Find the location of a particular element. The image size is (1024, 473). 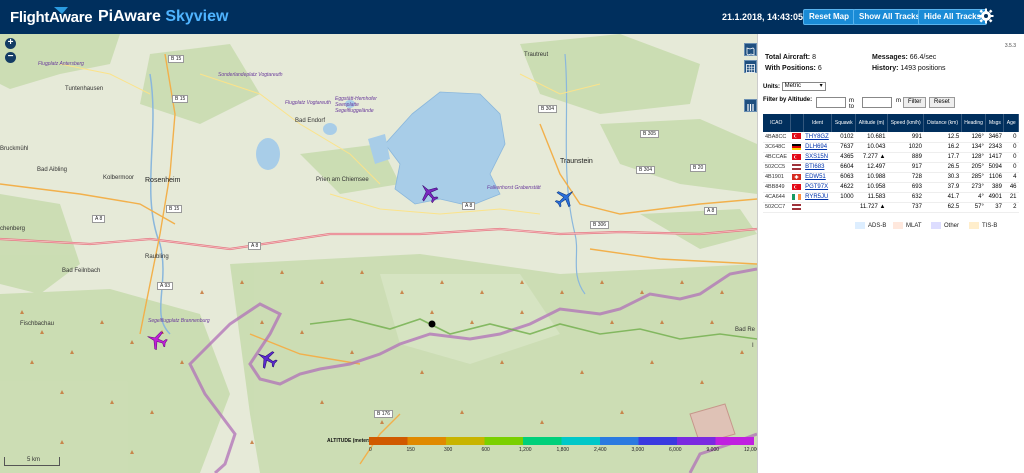

gear-icon is located at coordinates (986, 16).